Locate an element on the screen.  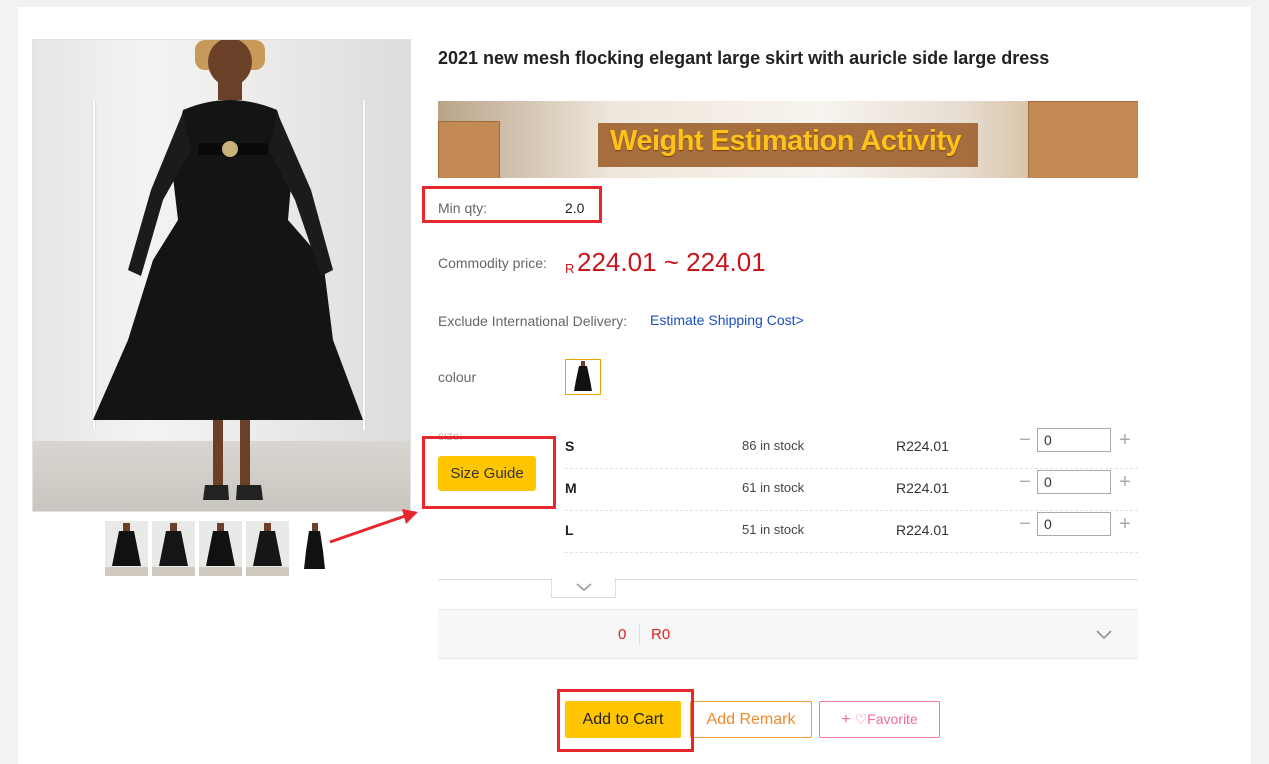
size-stock: 61 in stock is located at coordinates (773, 487).